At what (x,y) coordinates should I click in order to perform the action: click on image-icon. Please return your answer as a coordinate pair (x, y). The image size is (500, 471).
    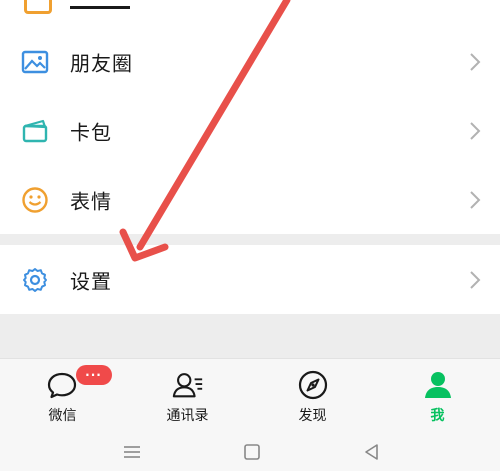
    Looking at the image, I should click on (35, 62).